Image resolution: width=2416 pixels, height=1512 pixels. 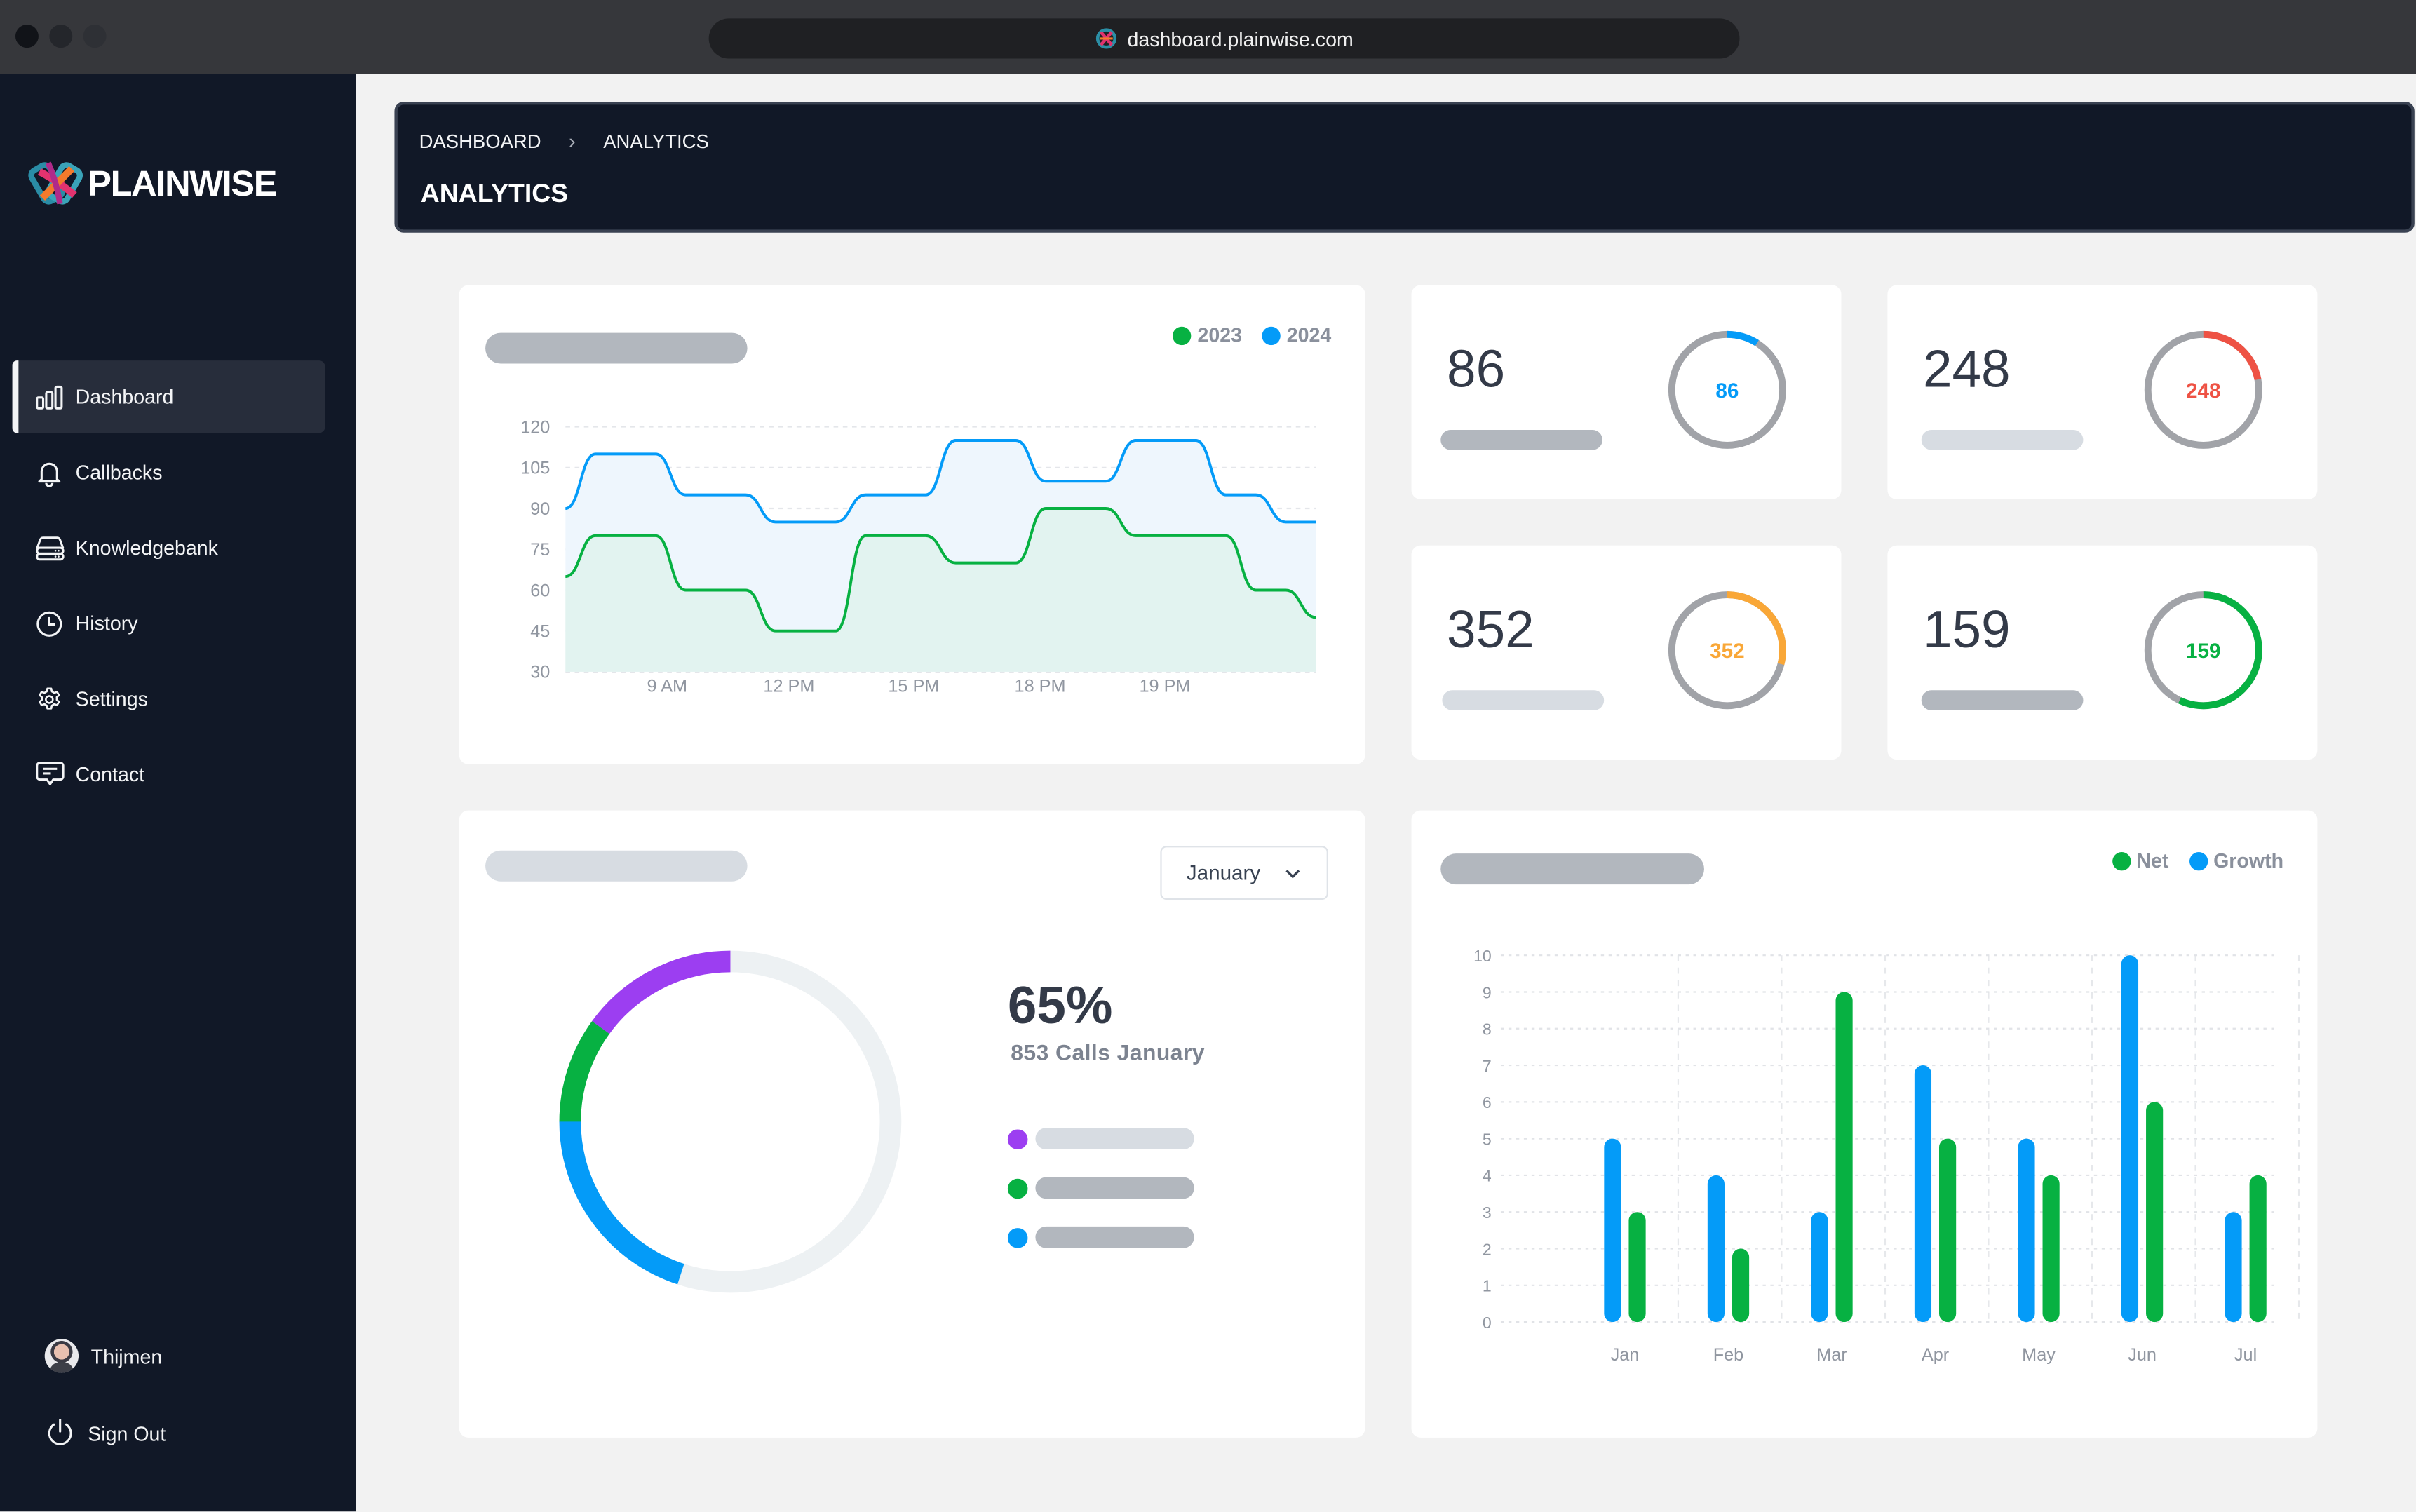 I want to click on bar-net-jun, so click(x=2155, y=1212).